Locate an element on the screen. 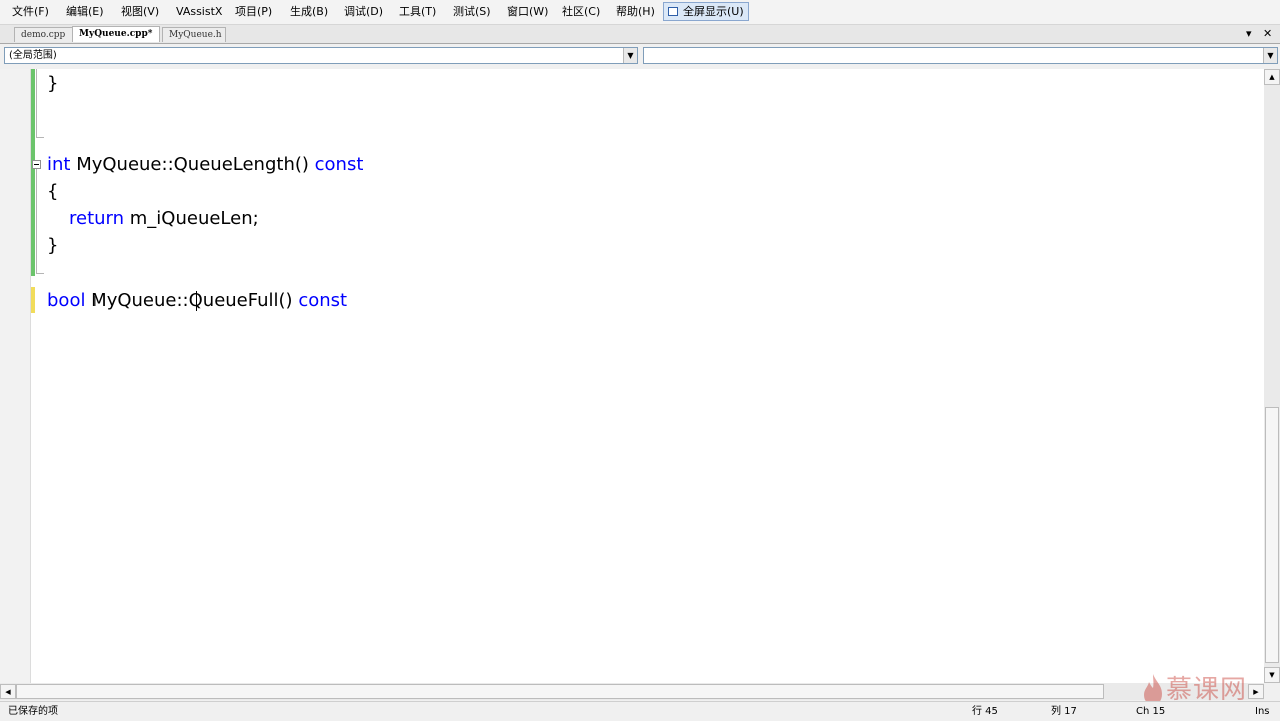 This screenshot has width=1280, height=721. fullscreen-icon is located at coordinates (673, 11).